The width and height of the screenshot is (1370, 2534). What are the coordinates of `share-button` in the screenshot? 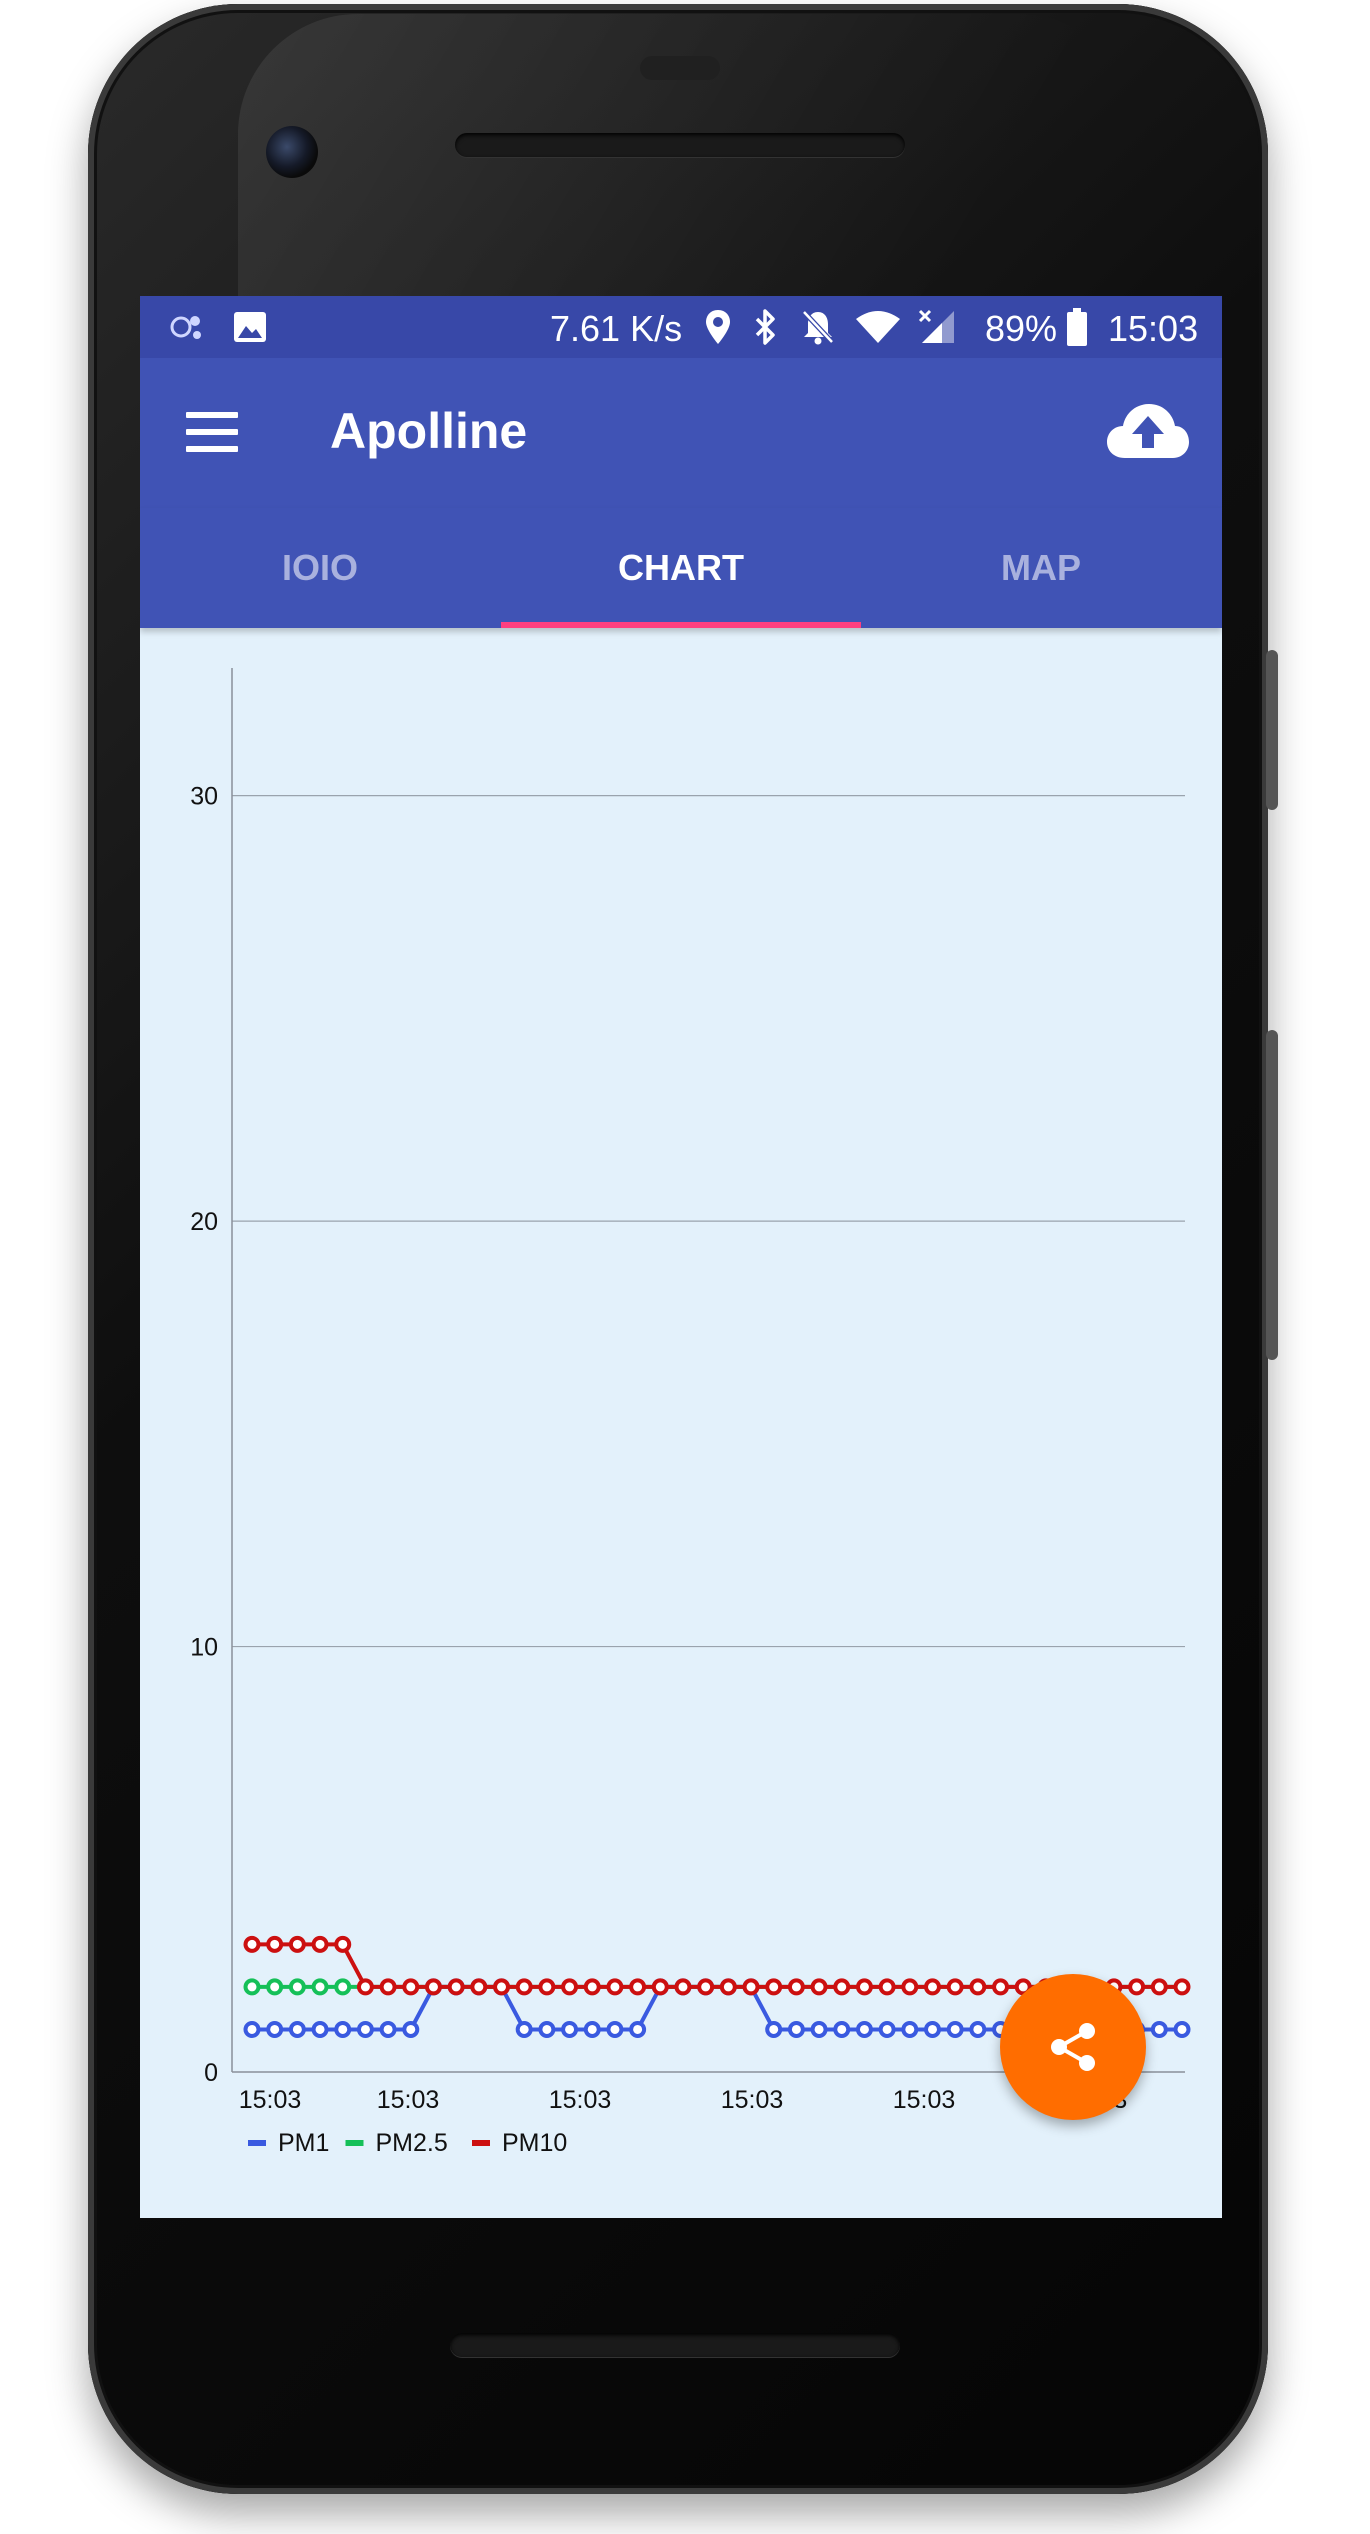 It's located at (1073, 2047).